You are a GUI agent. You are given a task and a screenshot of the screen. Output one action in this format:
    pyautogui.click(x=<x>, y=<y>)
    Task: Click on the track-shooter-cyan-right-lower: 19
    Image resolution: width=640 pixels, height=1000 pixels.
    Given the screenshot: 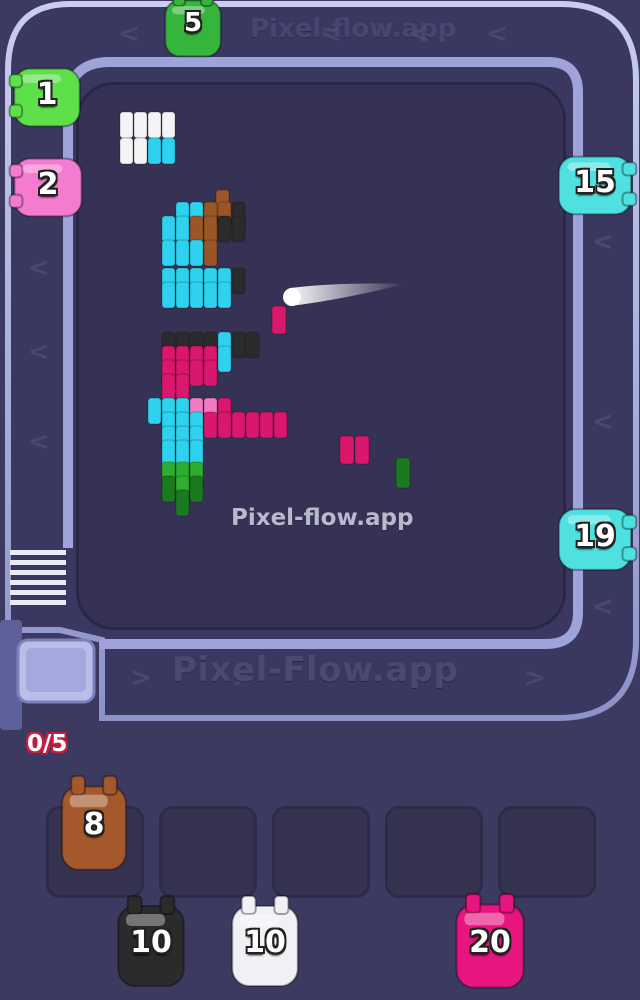 What is the action you would take?
    pyautogui.click(x=595, y=538)
    